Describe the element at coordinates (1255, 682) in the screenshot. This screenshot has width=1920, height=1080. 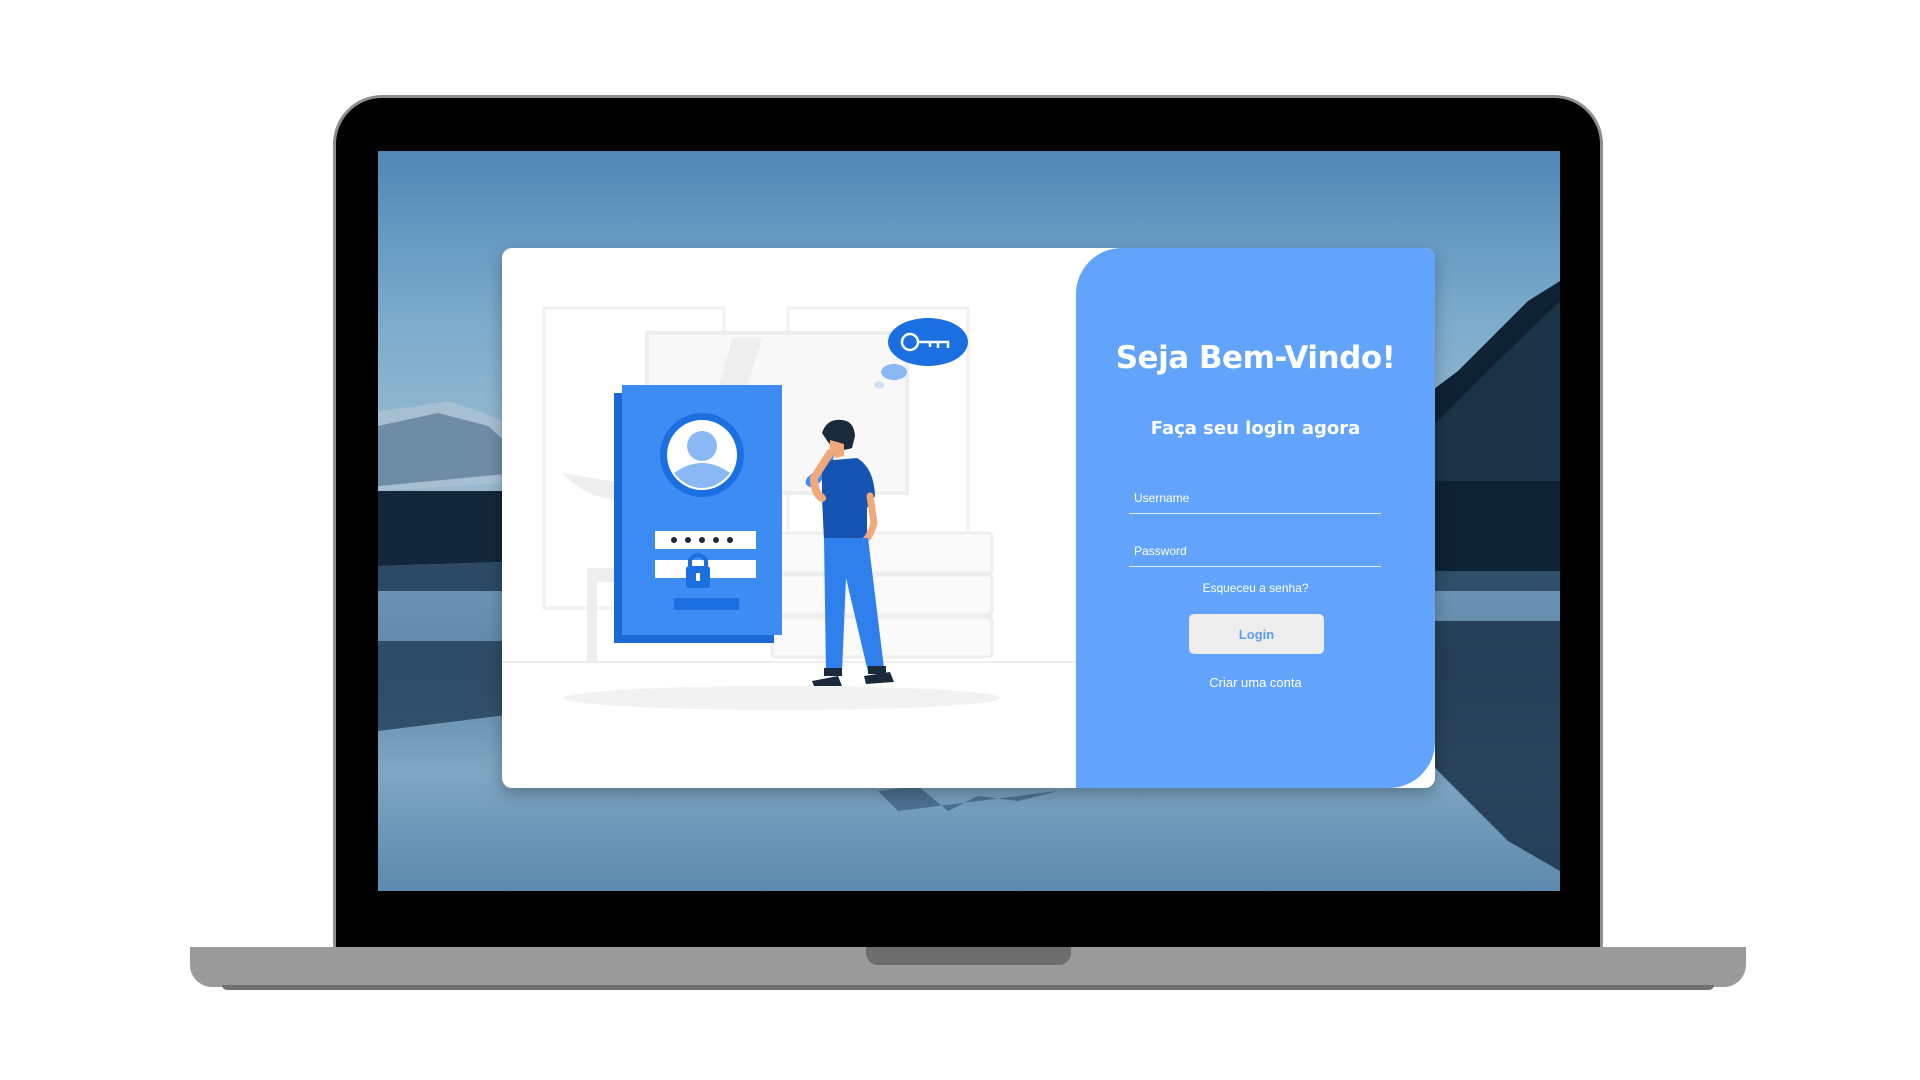
I see `create-account-link: Criar uma conta` at that location.